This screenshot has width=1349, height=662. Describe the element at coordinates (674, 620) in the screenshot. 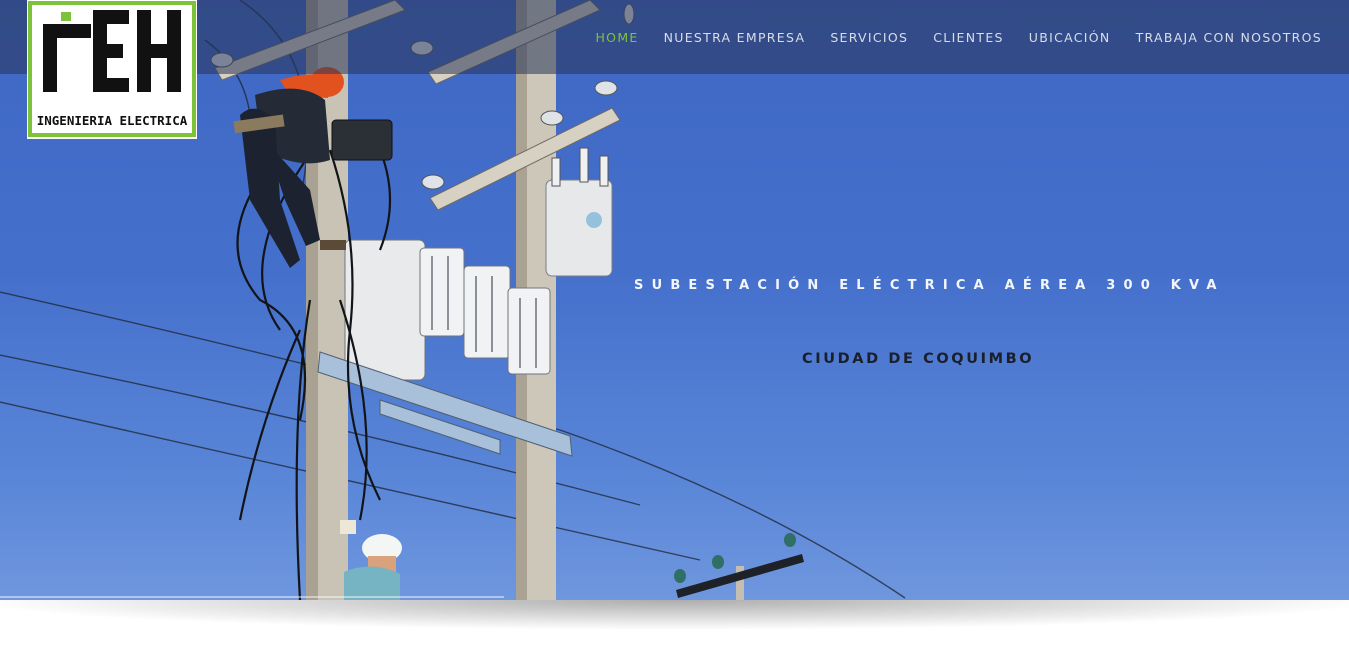

I see `slider-bottom-shadow` at that location.